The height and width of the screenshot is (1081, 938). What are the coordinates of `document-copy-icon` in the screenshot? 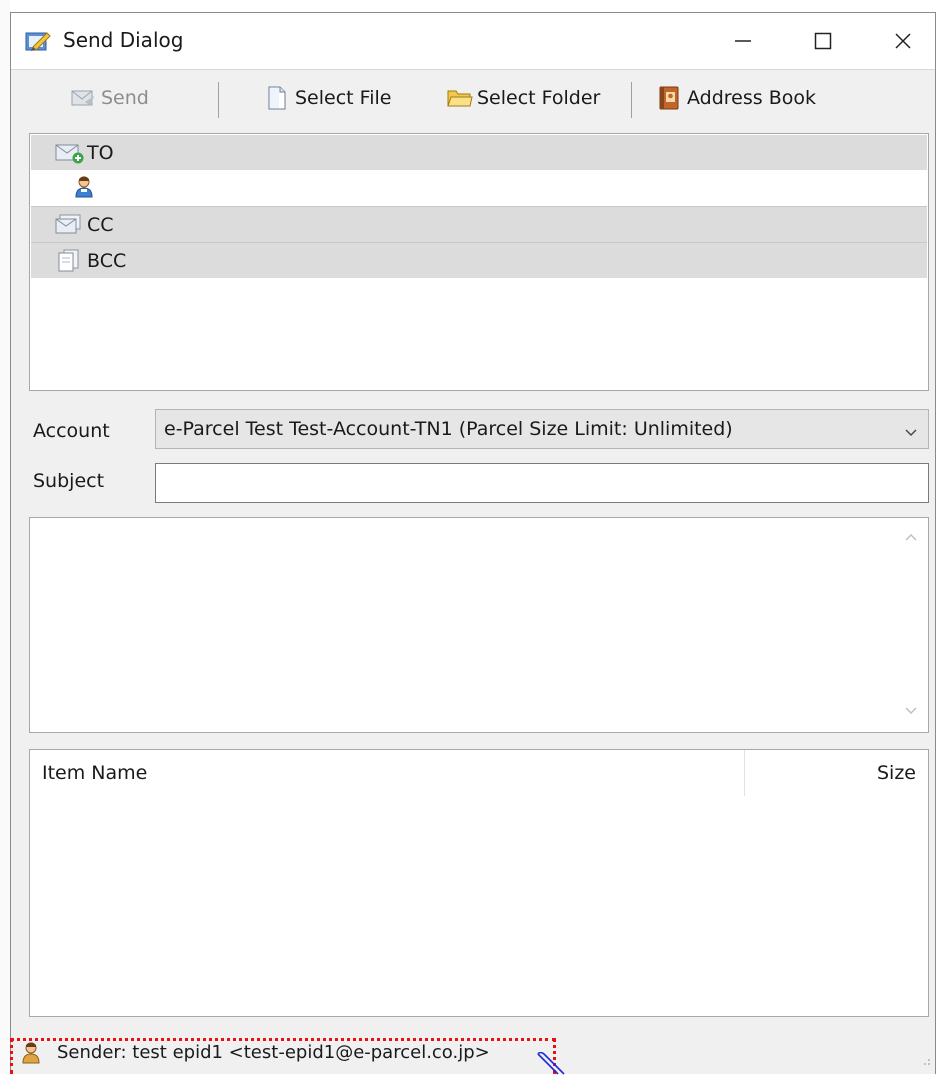 It's located at (70, 261).